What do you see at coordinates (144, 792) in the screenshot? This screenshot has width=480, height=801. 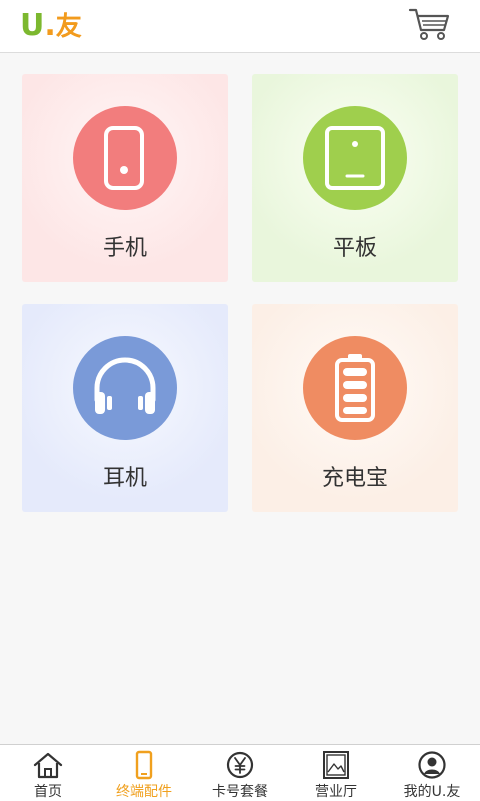 I see `tab-label: 终端配件` at bounding box center [144, 792].